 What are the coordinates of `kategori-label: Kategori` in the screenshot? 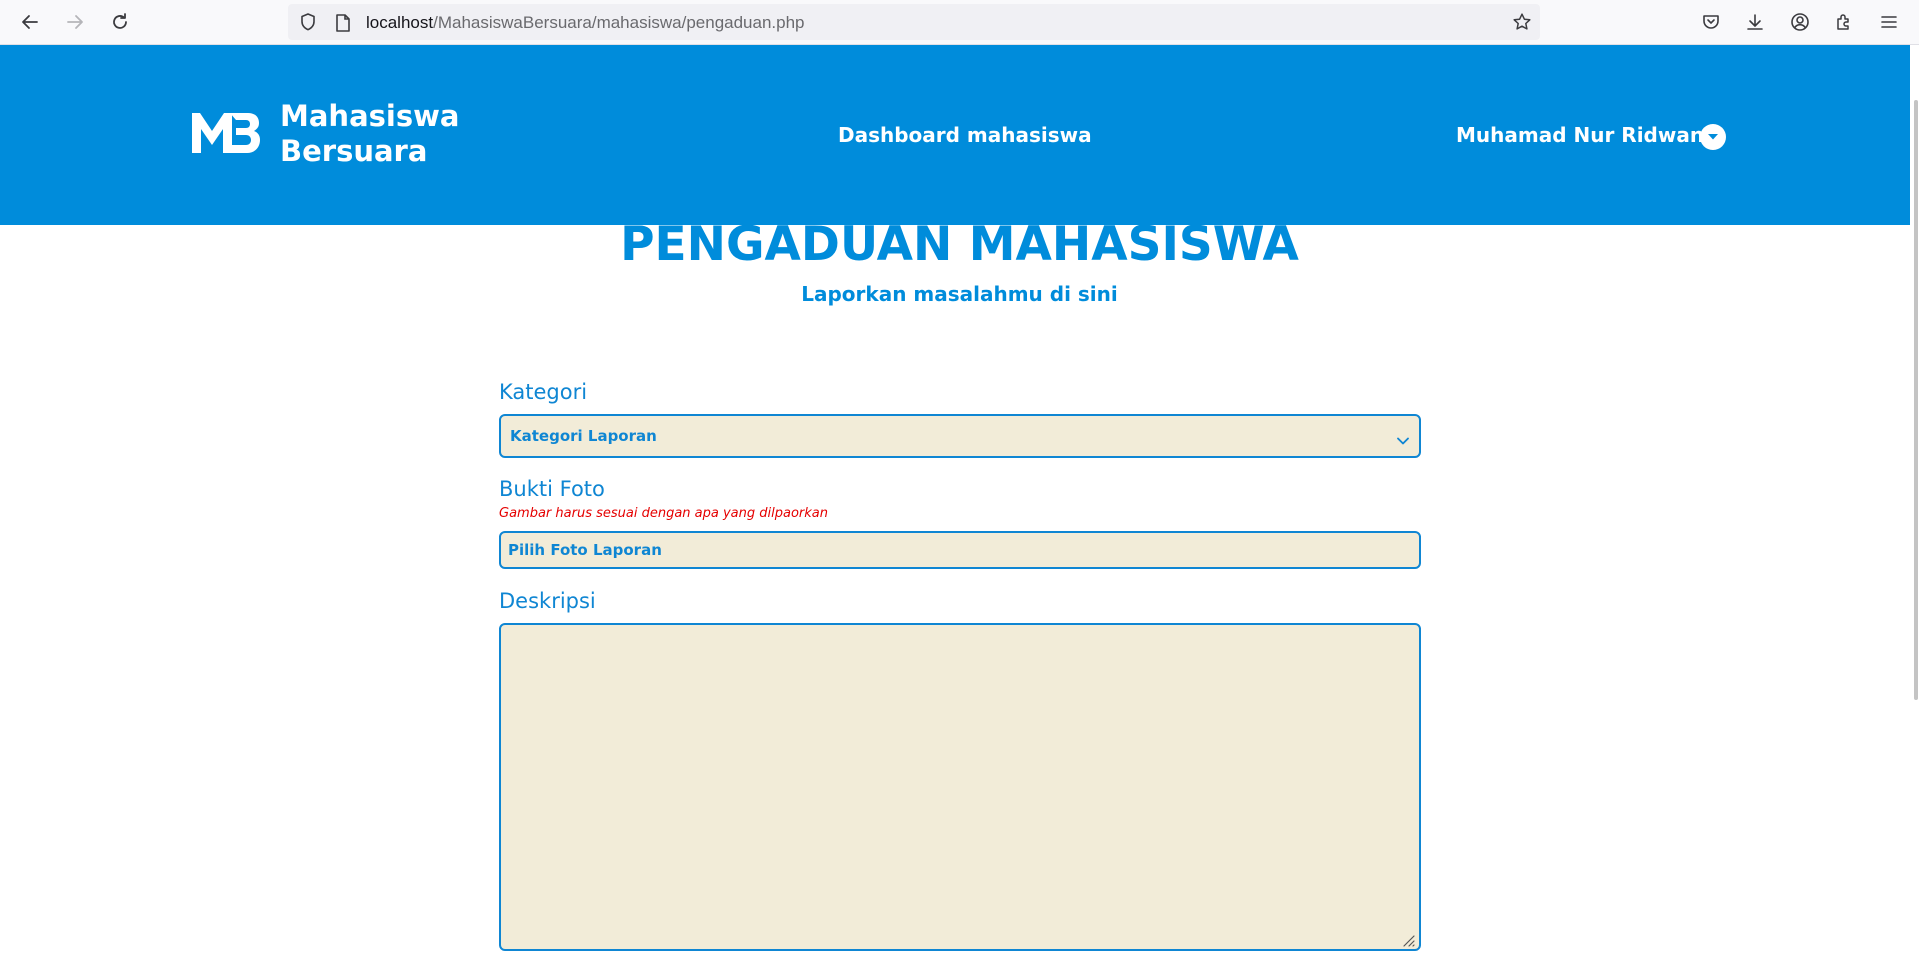 It's located at (543, 392).